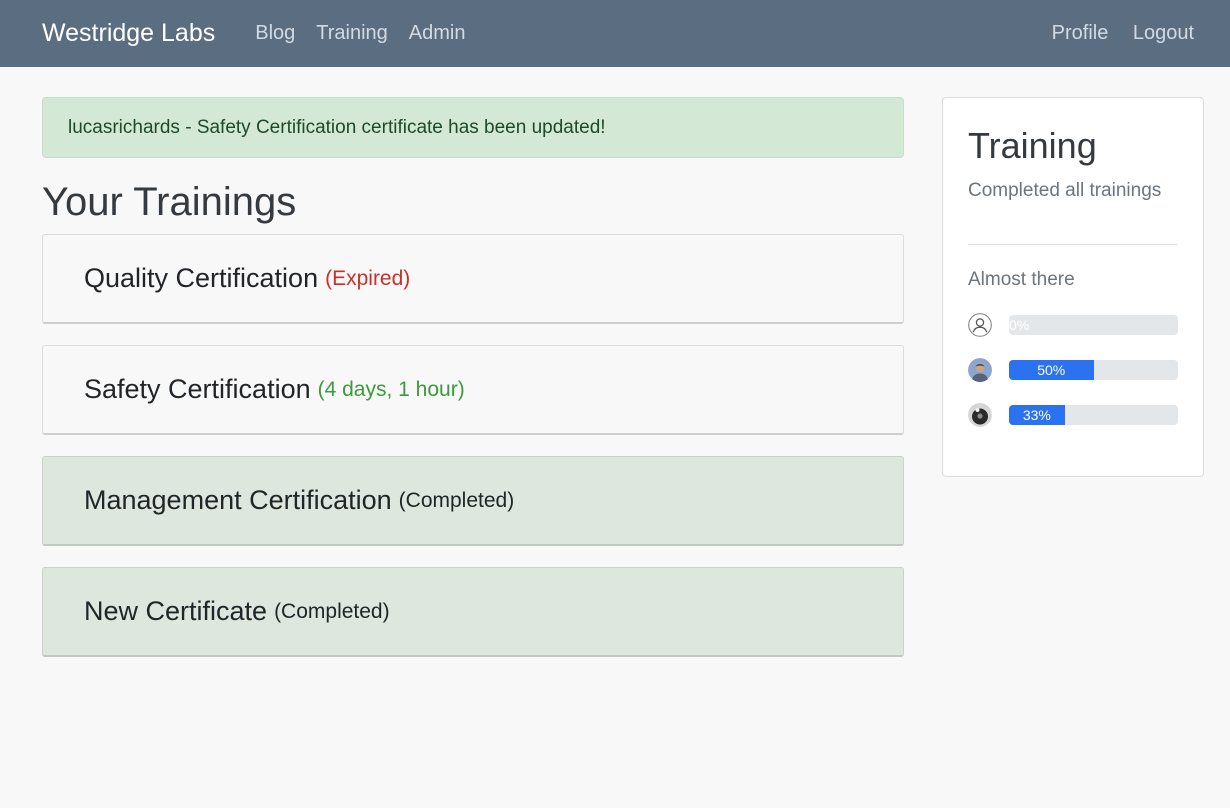 This screenshot has height=808, width=1230. I want to click on nav-link-training: Training, so click(352, 33).